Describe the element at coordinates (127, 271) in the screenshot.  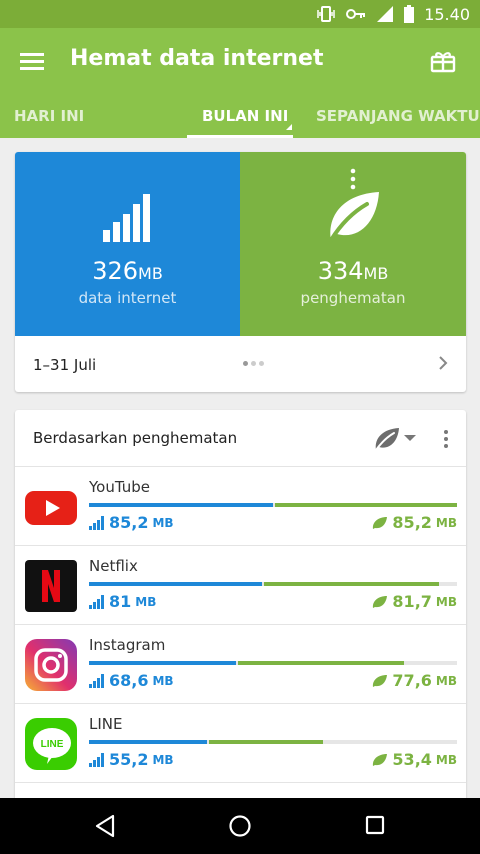
I see `data-usage-value: 326MB` at that location.